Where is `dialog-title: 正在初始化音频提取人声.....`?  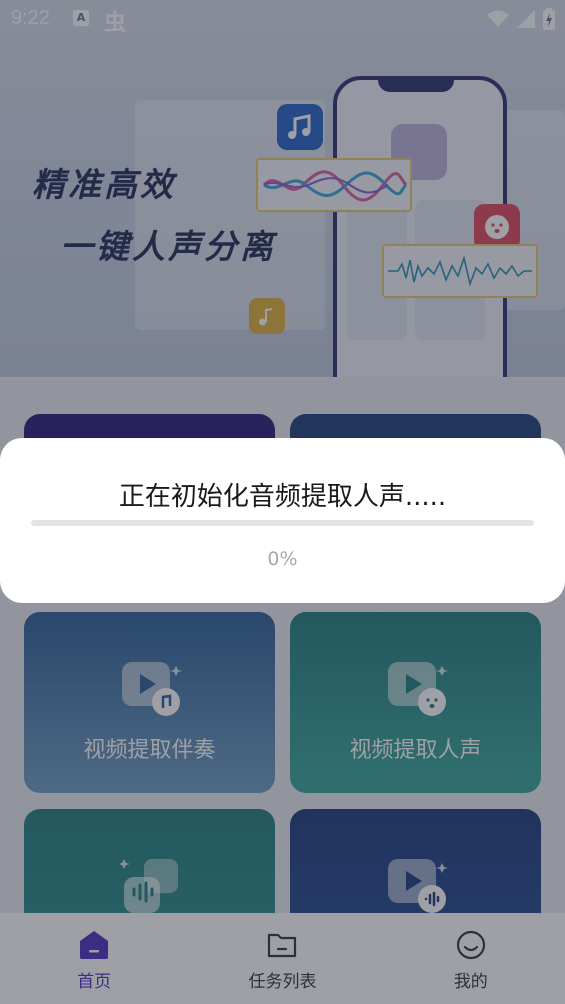
dialog-title: 正在初始化音频提取人声..... is located at coordinates (282, 497).